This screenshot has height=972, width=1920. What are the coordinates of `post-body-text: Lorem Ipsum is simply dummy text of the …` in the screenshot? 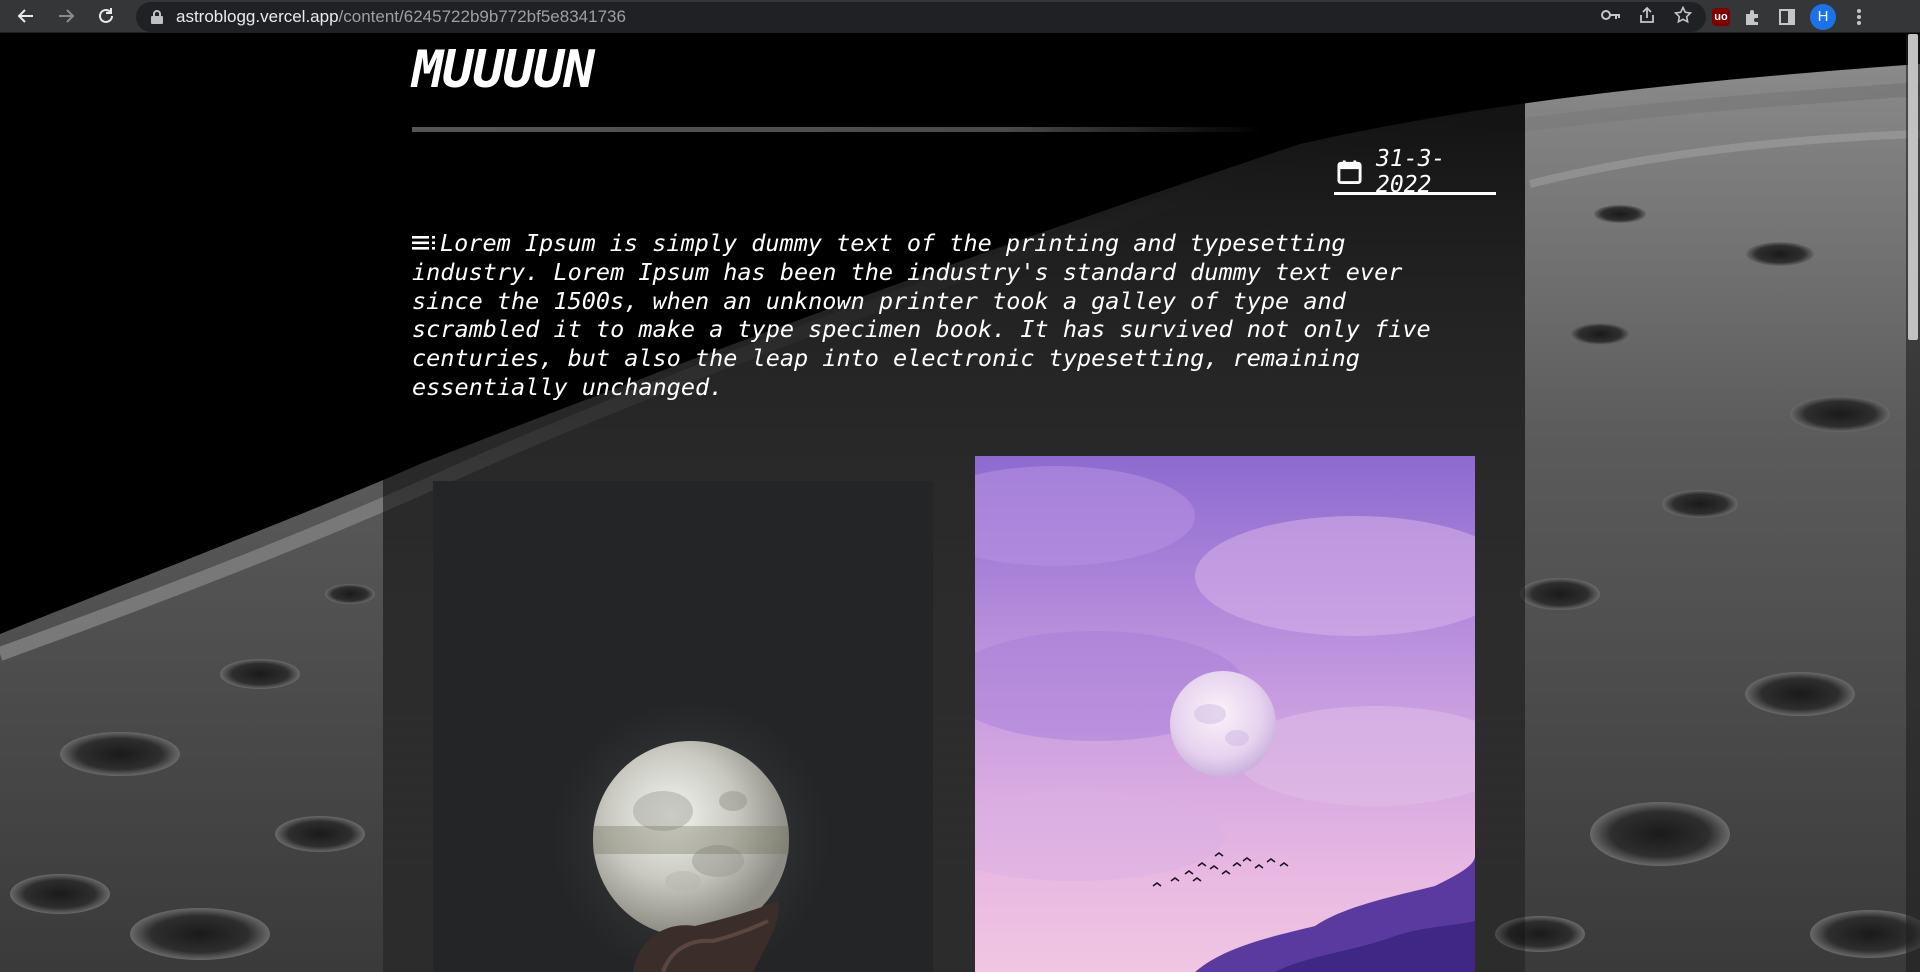 It's located at (921, 315).